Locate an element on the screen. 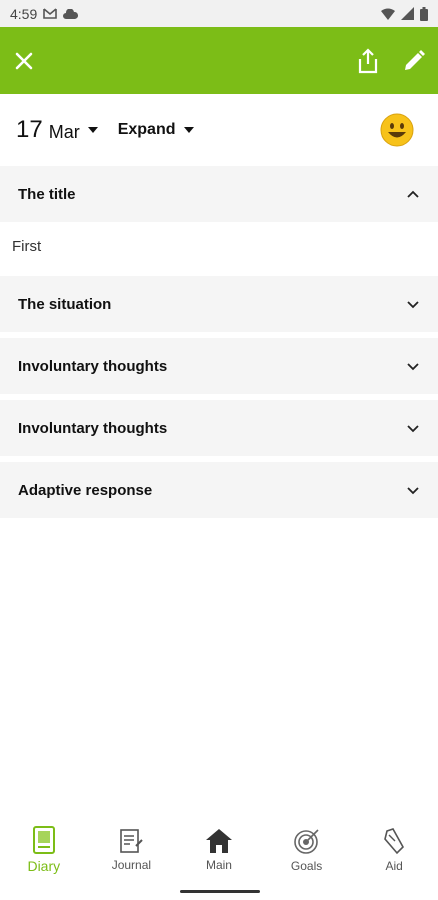  date-picker: 17 Mar is located at coordinates (57, 130).